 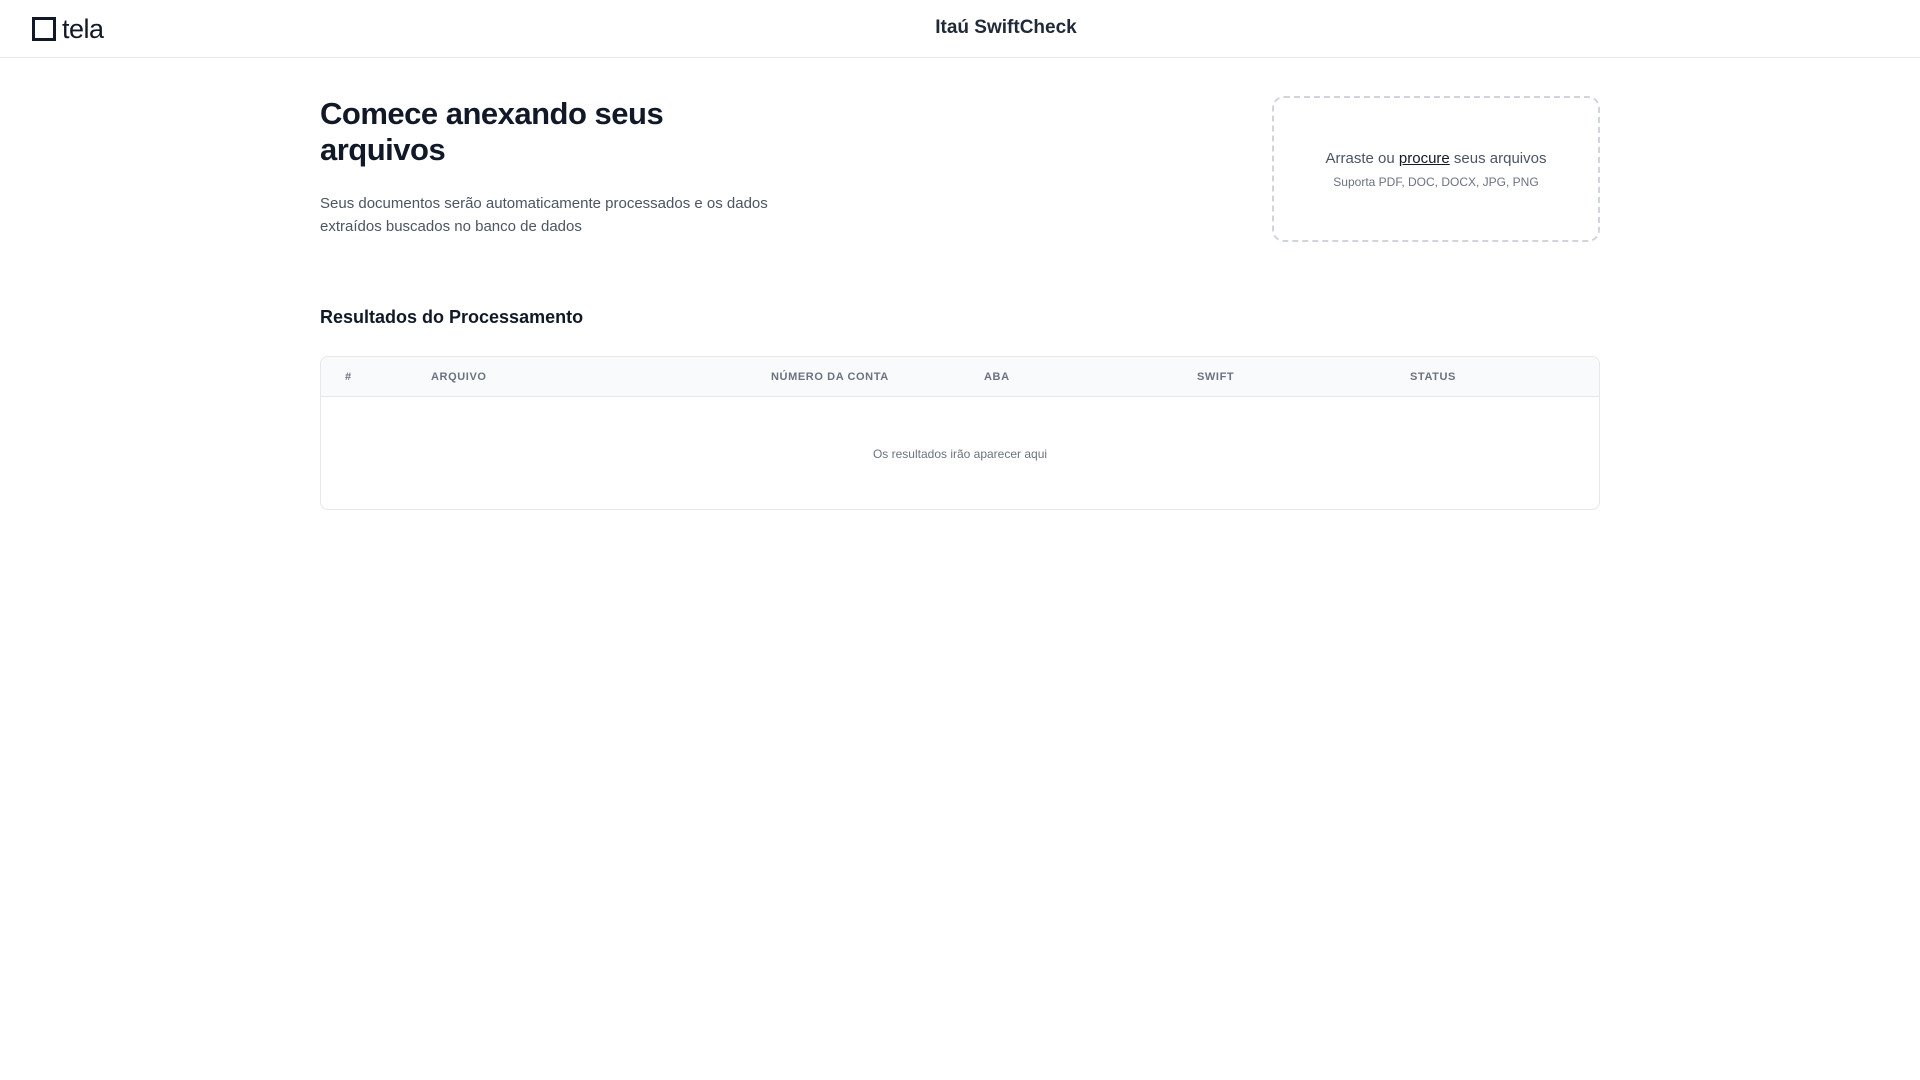 I want to click on browse-files-link: procure, so click(x=1424, y=158).